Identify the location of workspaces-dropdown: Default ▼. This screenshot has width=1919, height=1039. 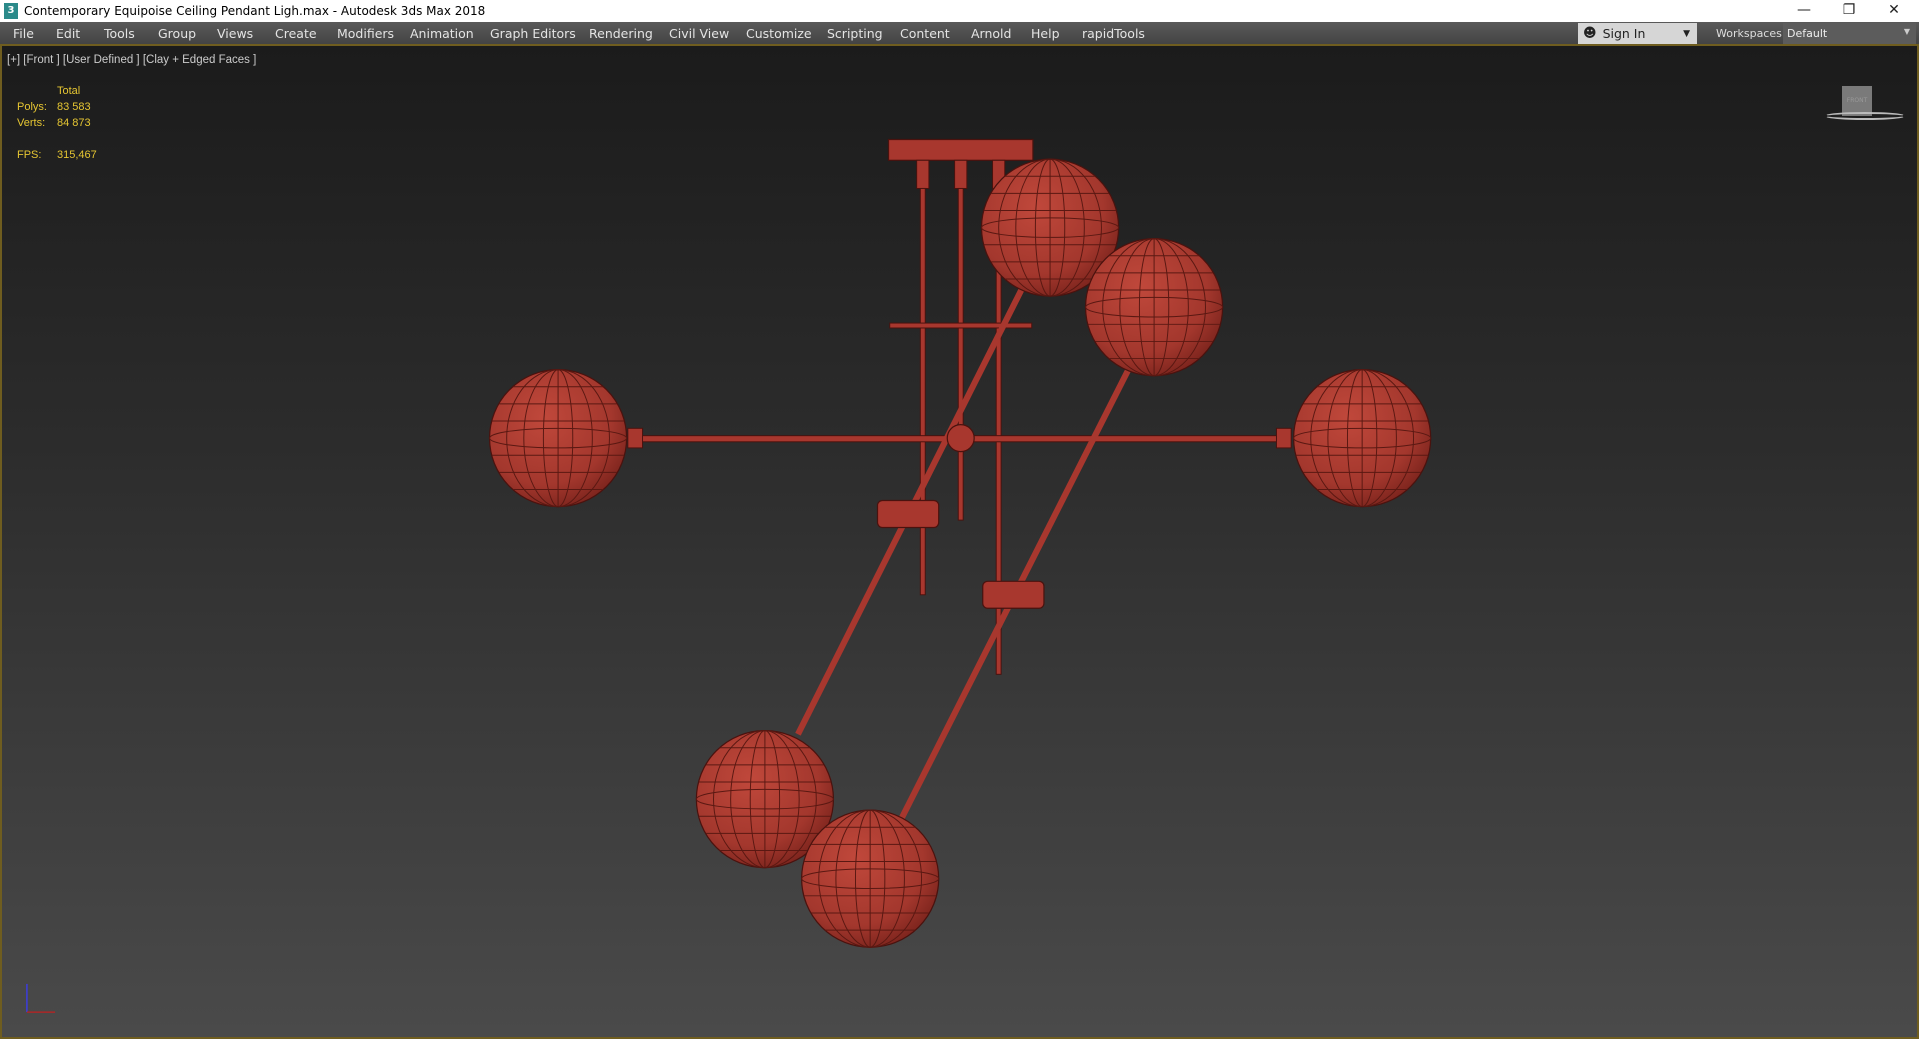
(1849, 33).